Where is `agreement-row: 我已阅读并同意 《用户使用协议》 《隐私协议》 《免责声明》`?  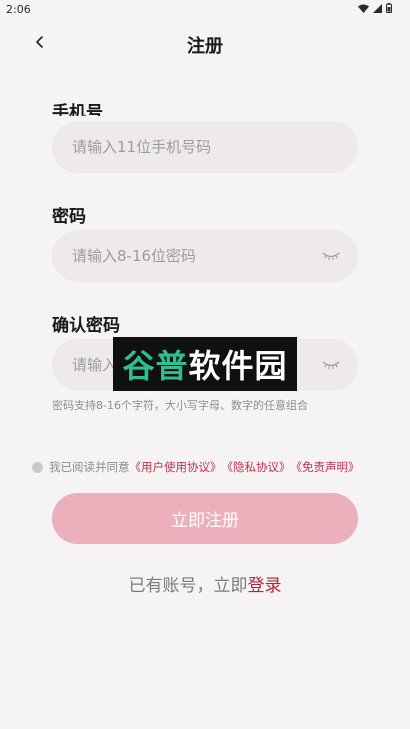 agreement-row: 我已阅读并同意 《用户使用协议》 《隐私协议》 《免责声明》 is located at coordinates (196, 467).